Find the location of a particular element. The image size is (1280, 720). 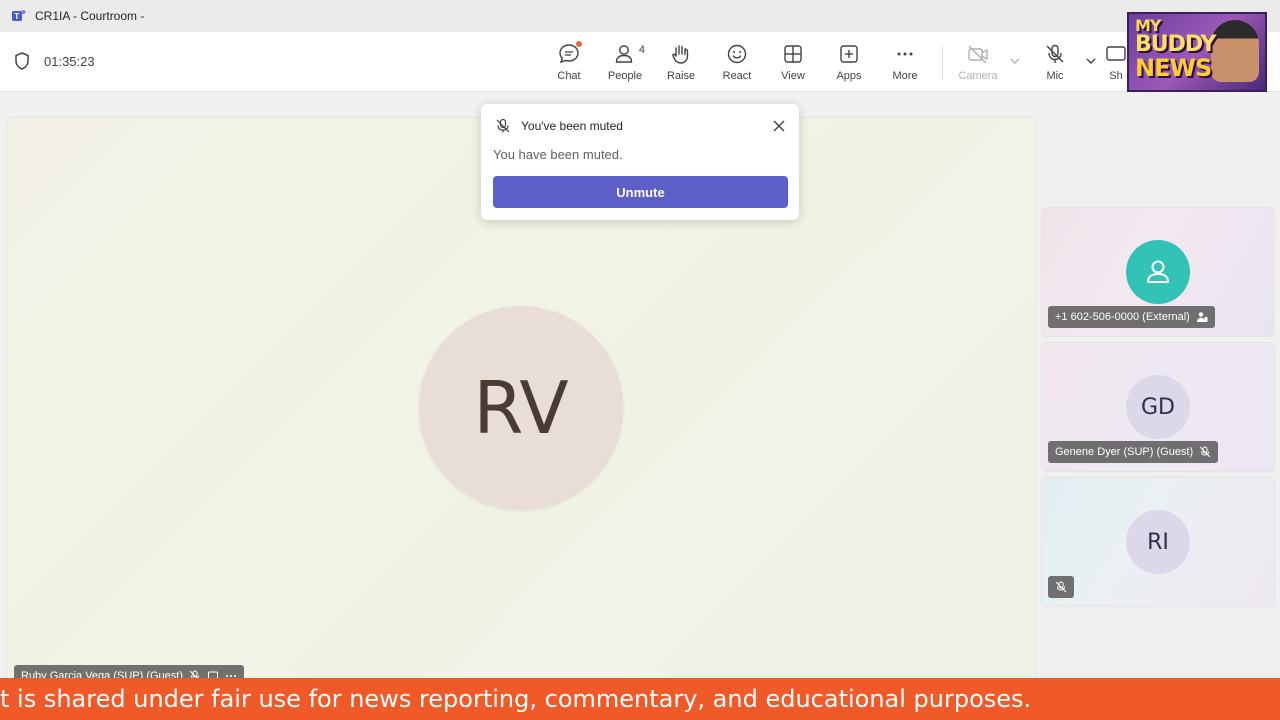

participant-initials: RI is located at coordinates (1158, 542).